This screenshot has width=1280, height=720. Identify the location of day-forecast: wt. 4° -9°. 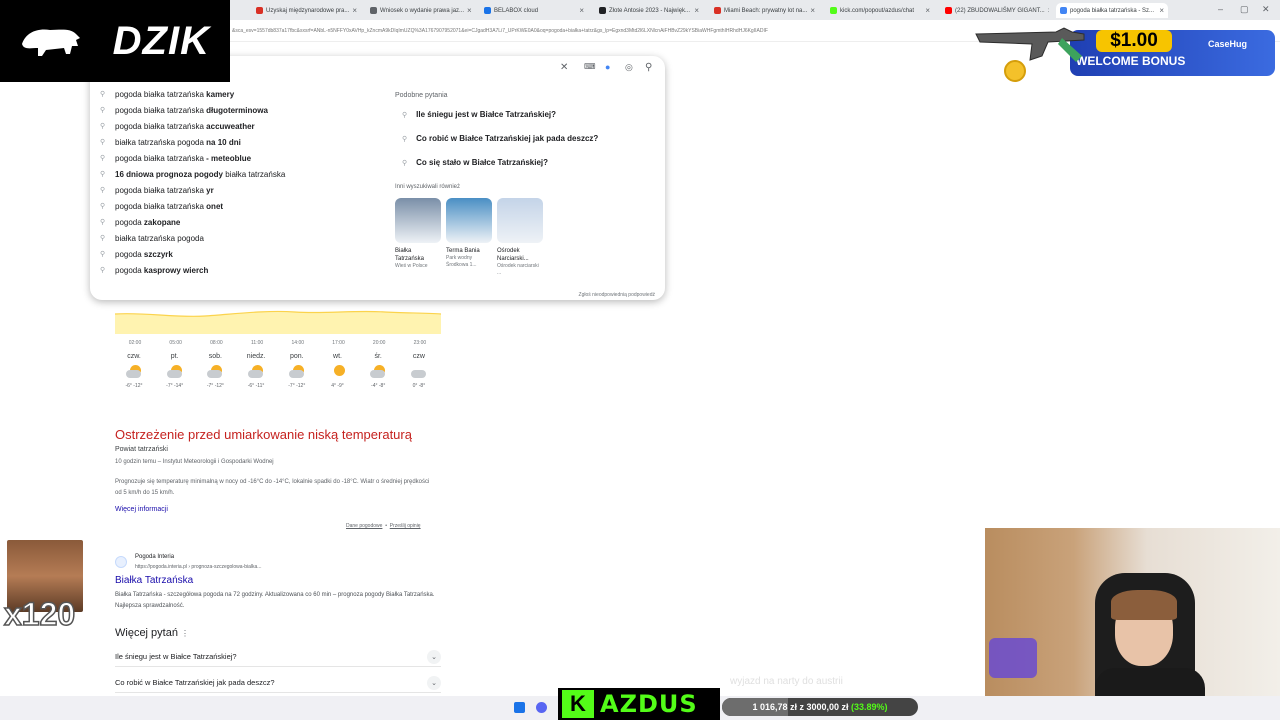
(338, 371).